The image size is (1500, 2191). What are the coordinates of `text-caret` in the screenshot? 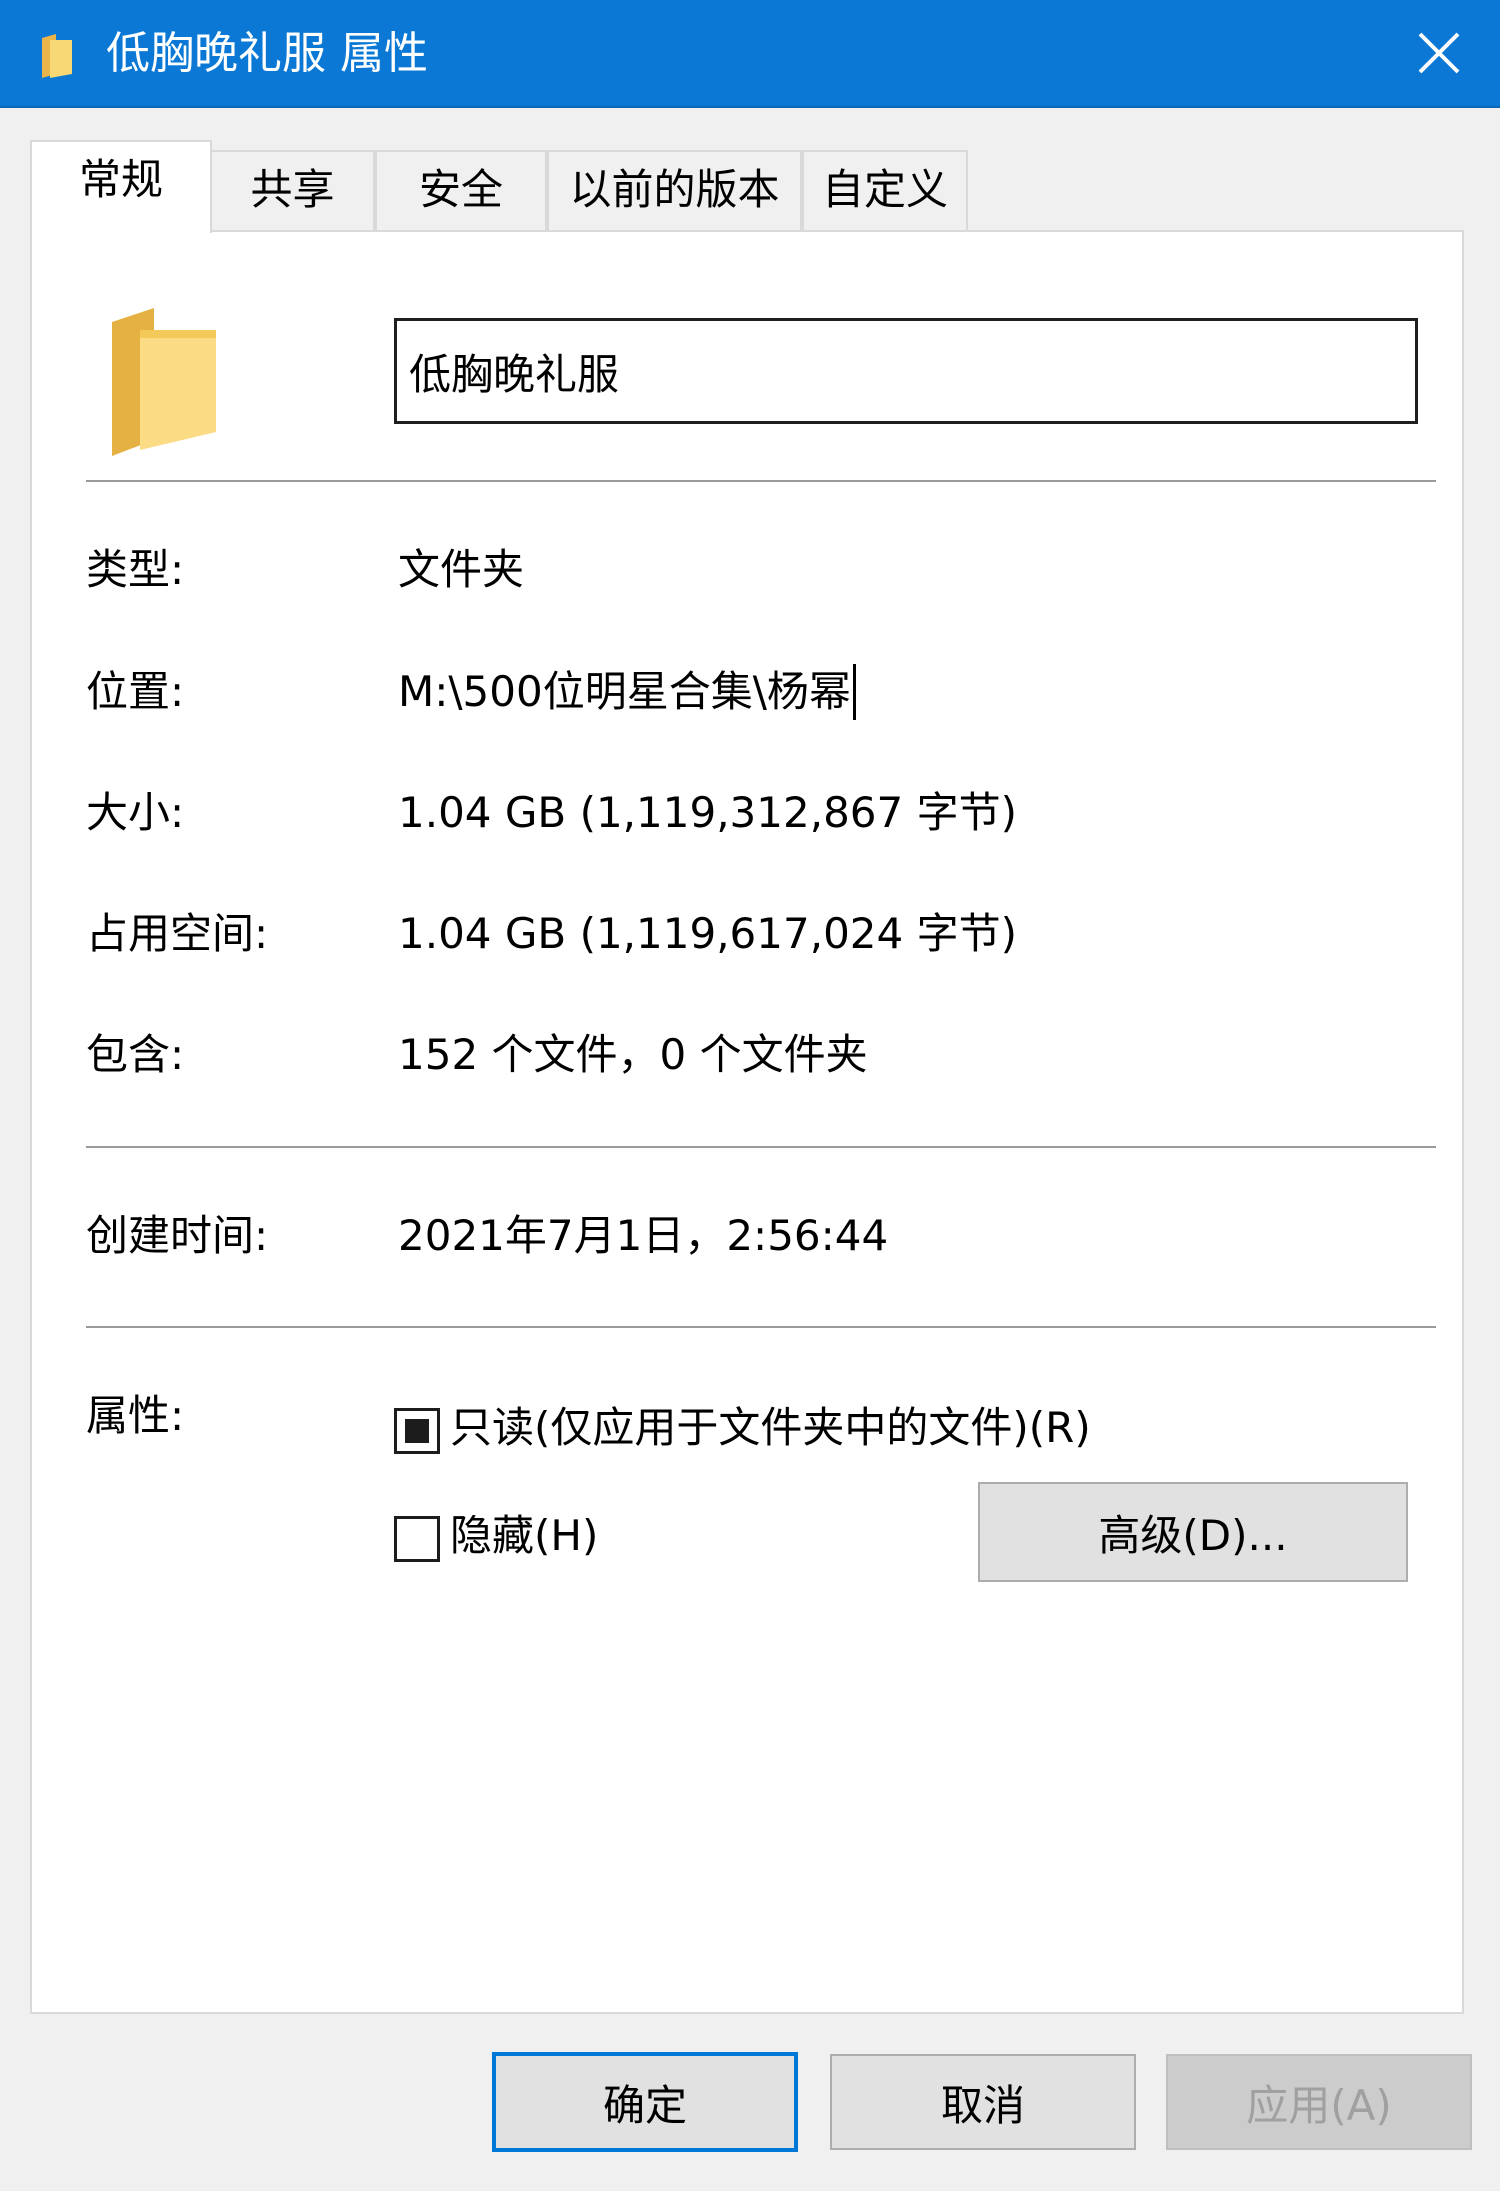 It's located at (854, 692).